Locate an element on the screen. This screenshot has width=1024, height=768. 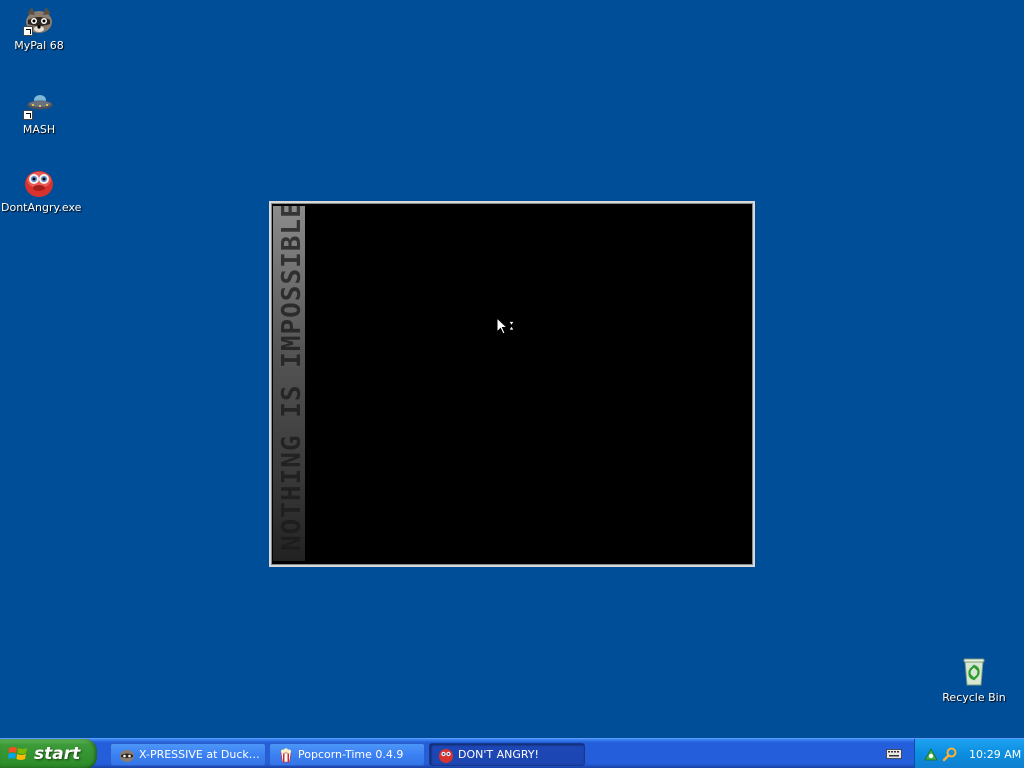
busy-cursor-icon is located at coordinates (507, 327).